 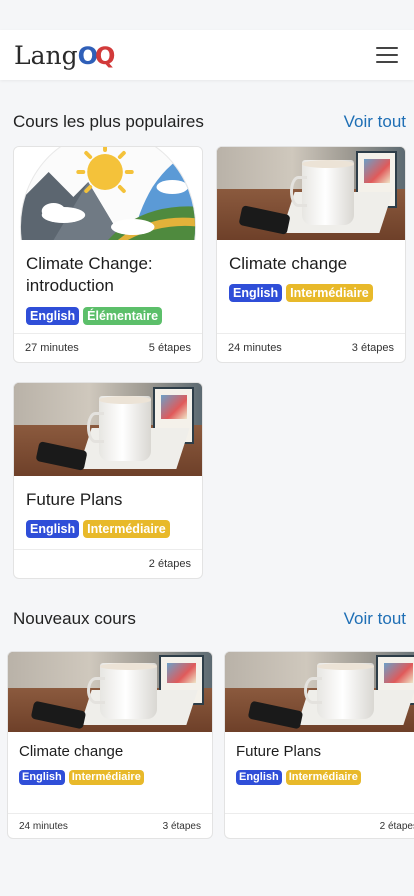 What do you see at coordinates (89, 274) in the screenshot?
I see `course-title: Climate Change: introduction` at bounding box center [89, 274].